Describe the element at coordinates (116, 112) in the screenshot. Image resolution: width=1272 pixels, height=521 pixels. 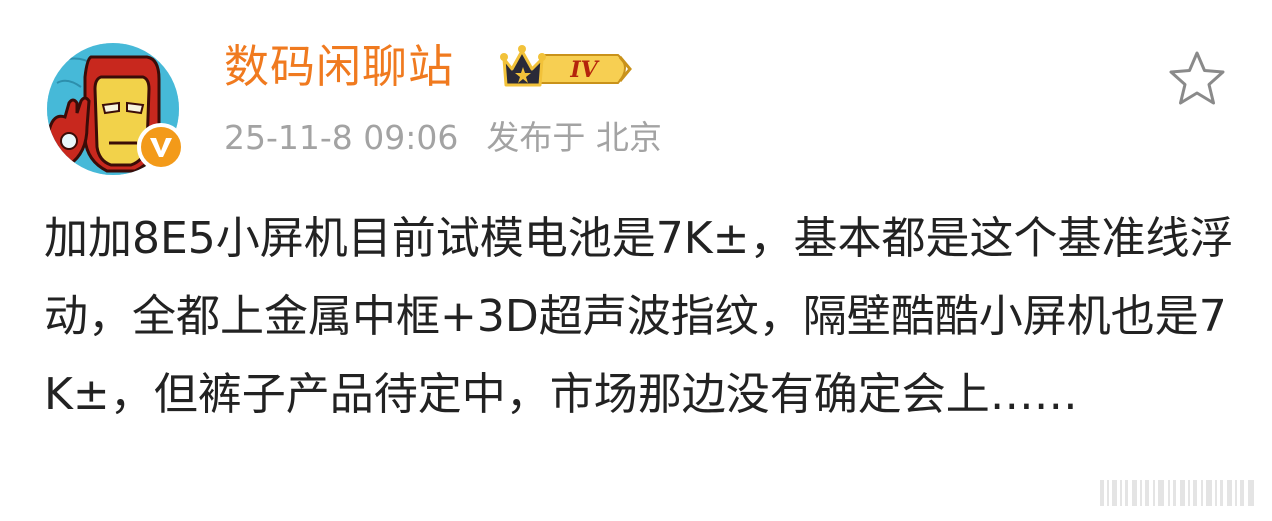
I see `author-avatar-container` at that location.